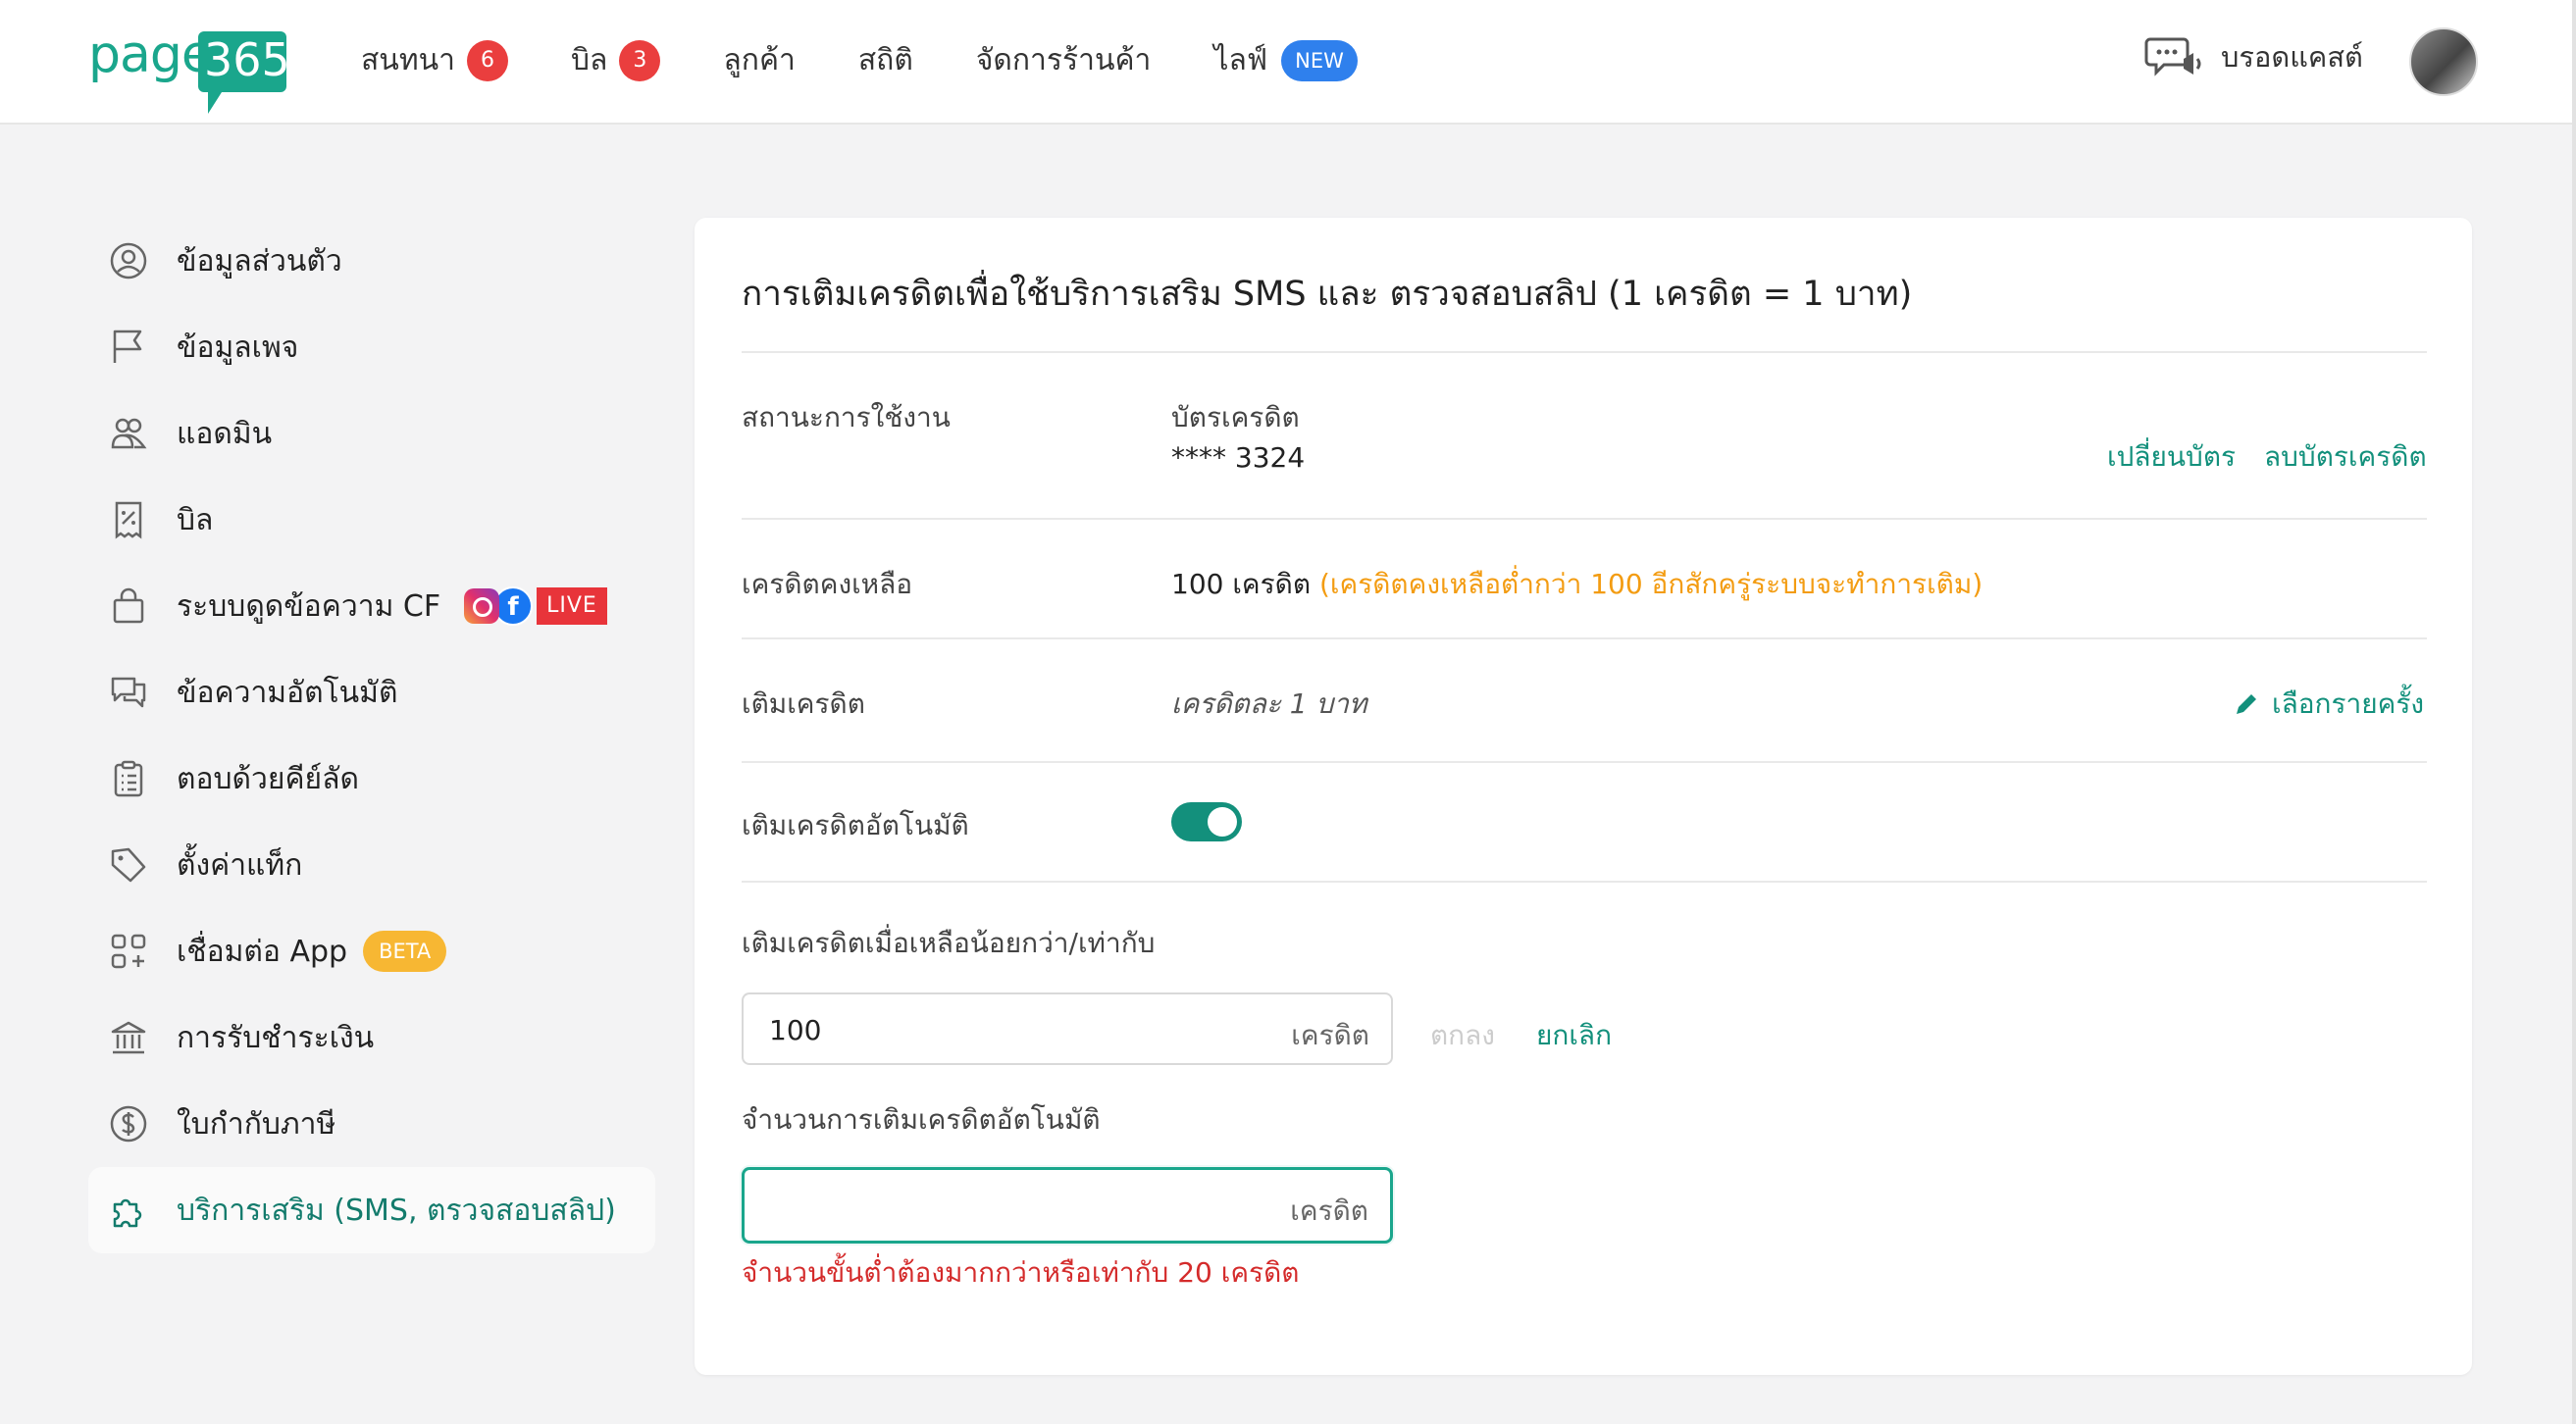 This screenshot has height=1424, width=2576. What do you see at coordinates (371, 261) in the screenshot?
I see `sidebar-item-profile: ข้อมูลส่วนตัว` at bounding box center [371, 261].